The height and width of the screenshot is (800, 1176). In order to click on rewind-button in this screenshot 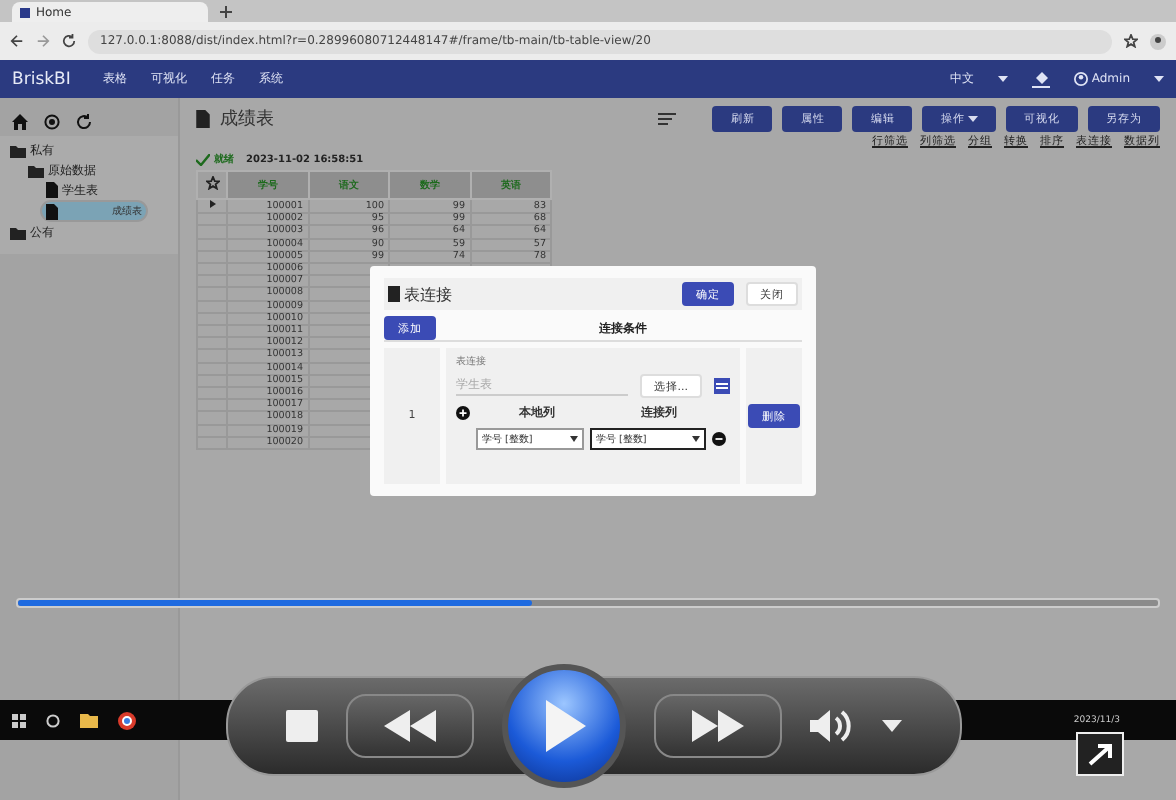, I will do `click(410, 726)`.